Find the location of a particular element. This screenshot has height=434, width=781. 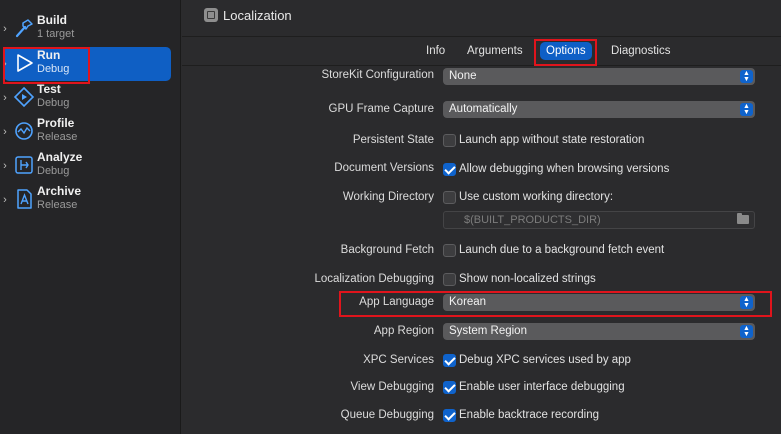

app-region-popup: System Region ▲ ▼ is located at coordinates (599, 331).